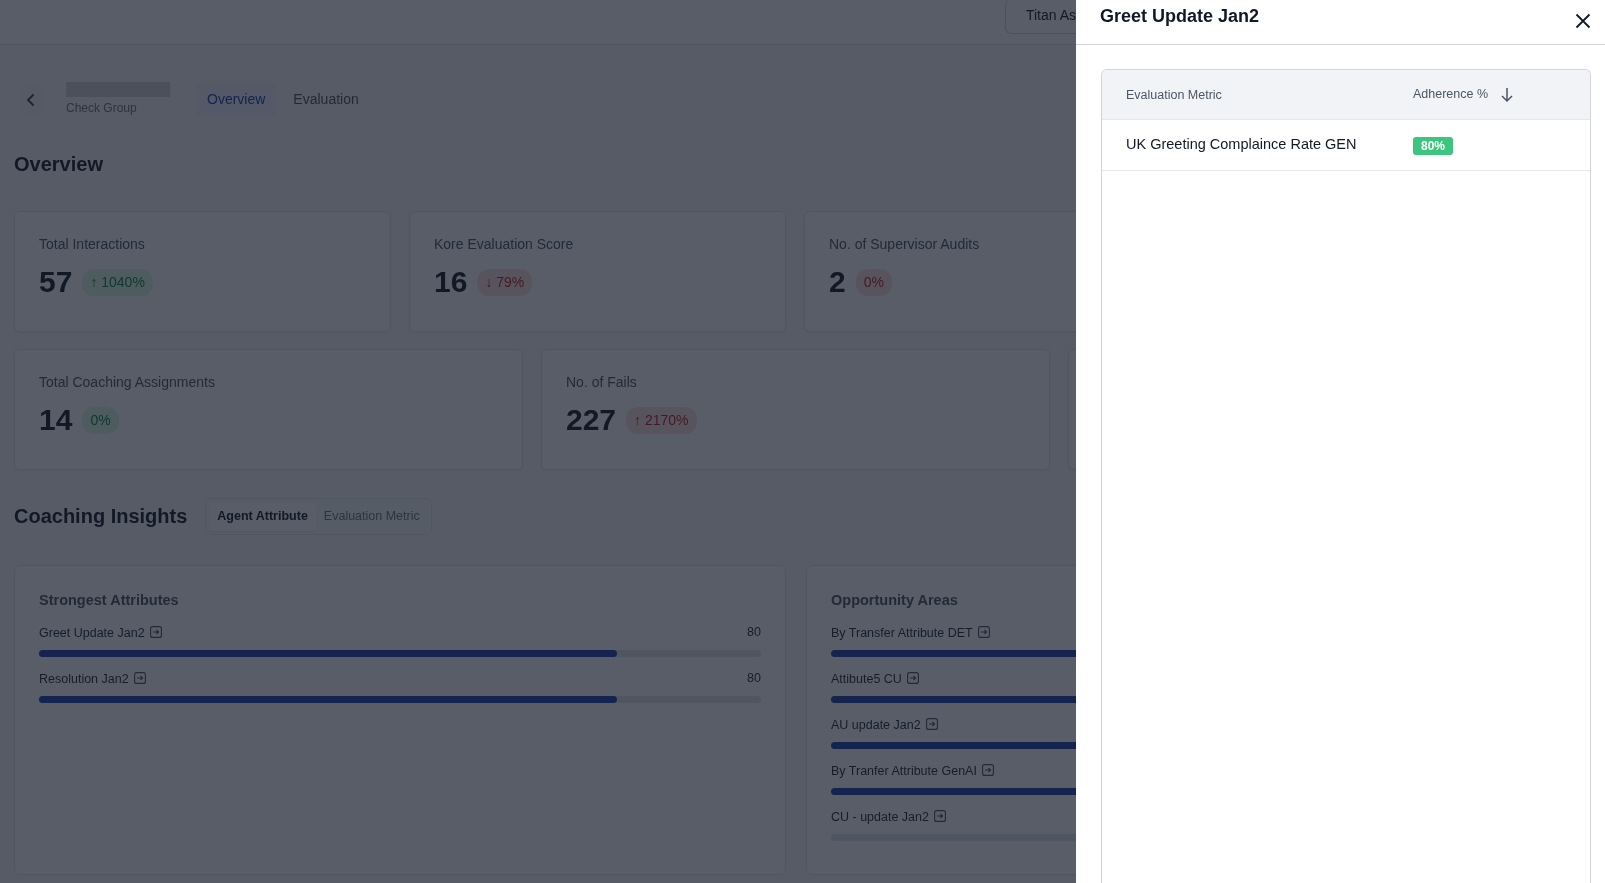  I want to click on close-icon, so click(1583, 21).